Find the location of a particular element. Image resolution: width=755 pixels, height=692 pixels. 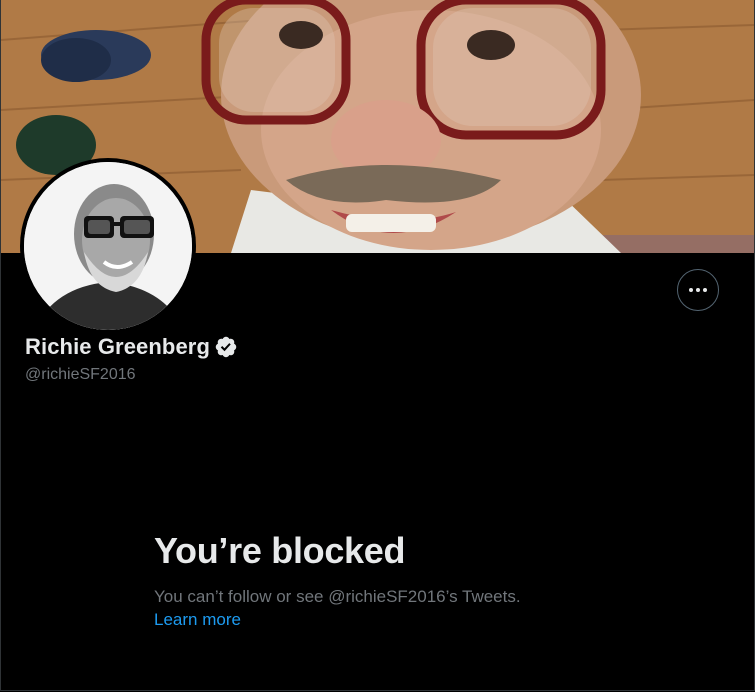

learn-more-link: Learn more is located at coordinates (197, 619).